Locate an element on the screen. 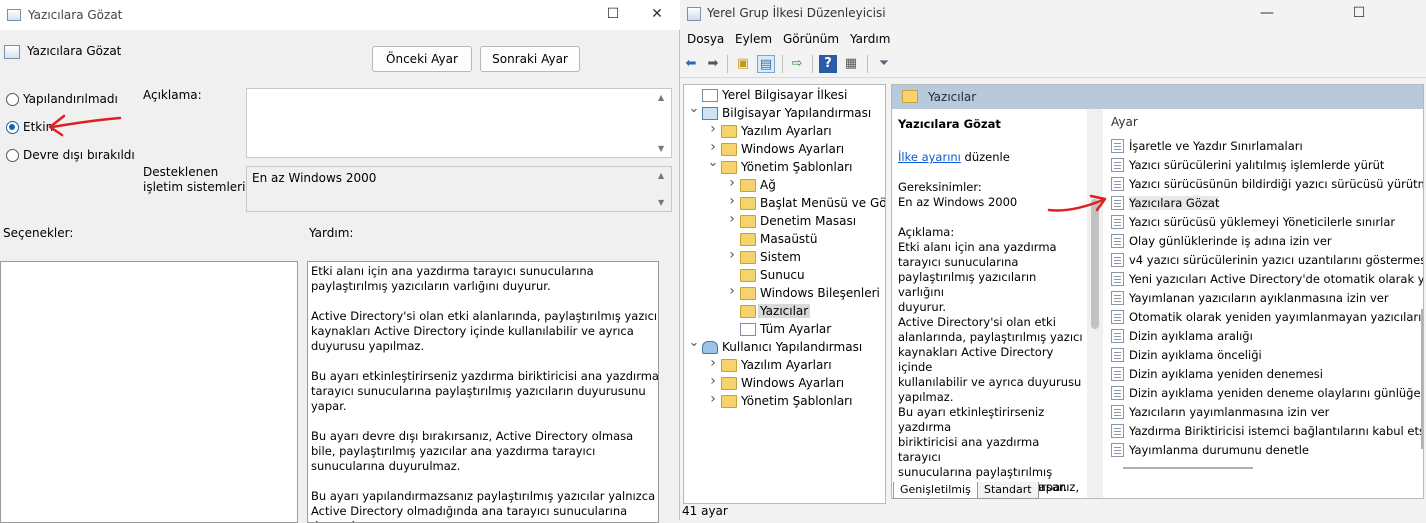 This screenshot has height=523, width=1426. setting-name: İşaretle ve Yazdır Sınırlamaları is located at coordinates (1216, 146).